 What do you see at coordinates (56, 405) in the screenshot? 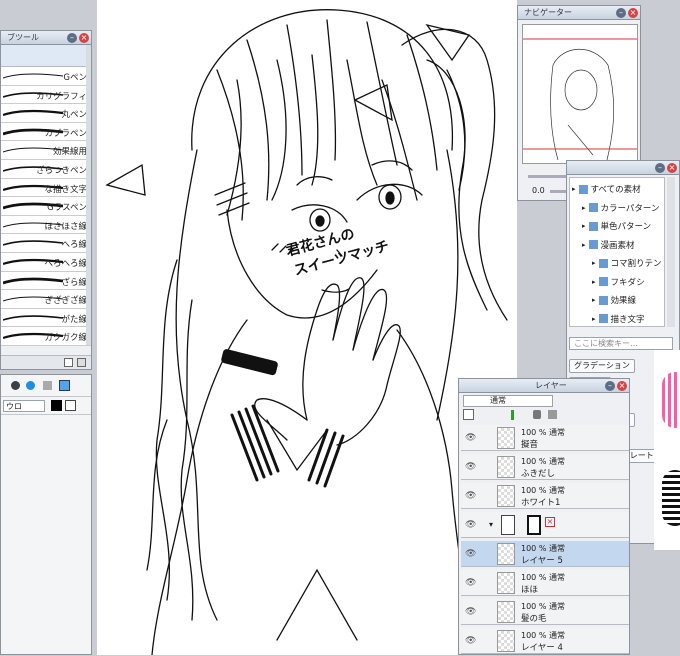
I see `main-color-chip` at bounding box center [56, 405].